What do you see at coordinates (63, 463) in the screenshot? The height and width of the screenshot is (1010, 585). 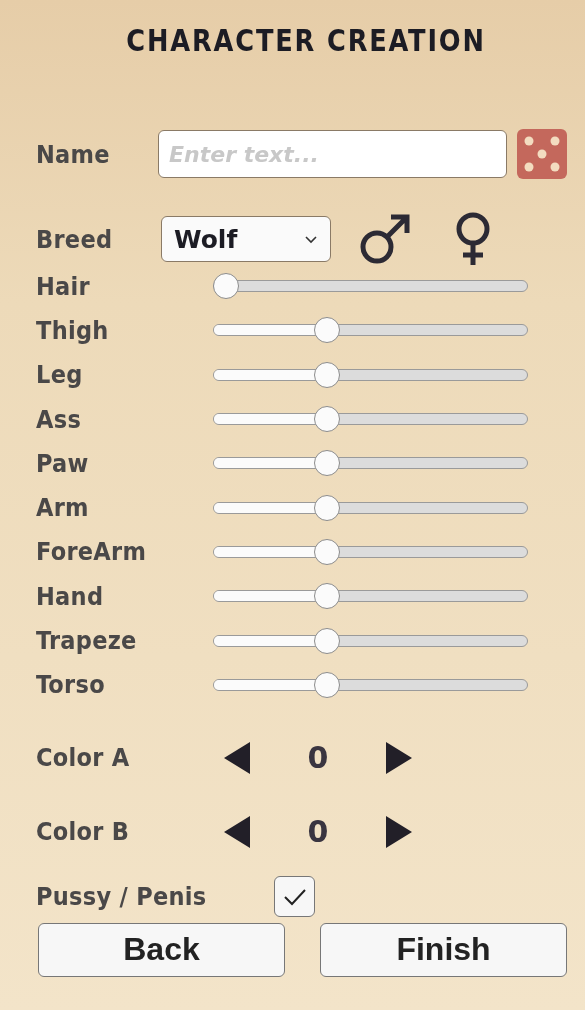 I see `slider-label: Paw` at bounding box center [63, 463].